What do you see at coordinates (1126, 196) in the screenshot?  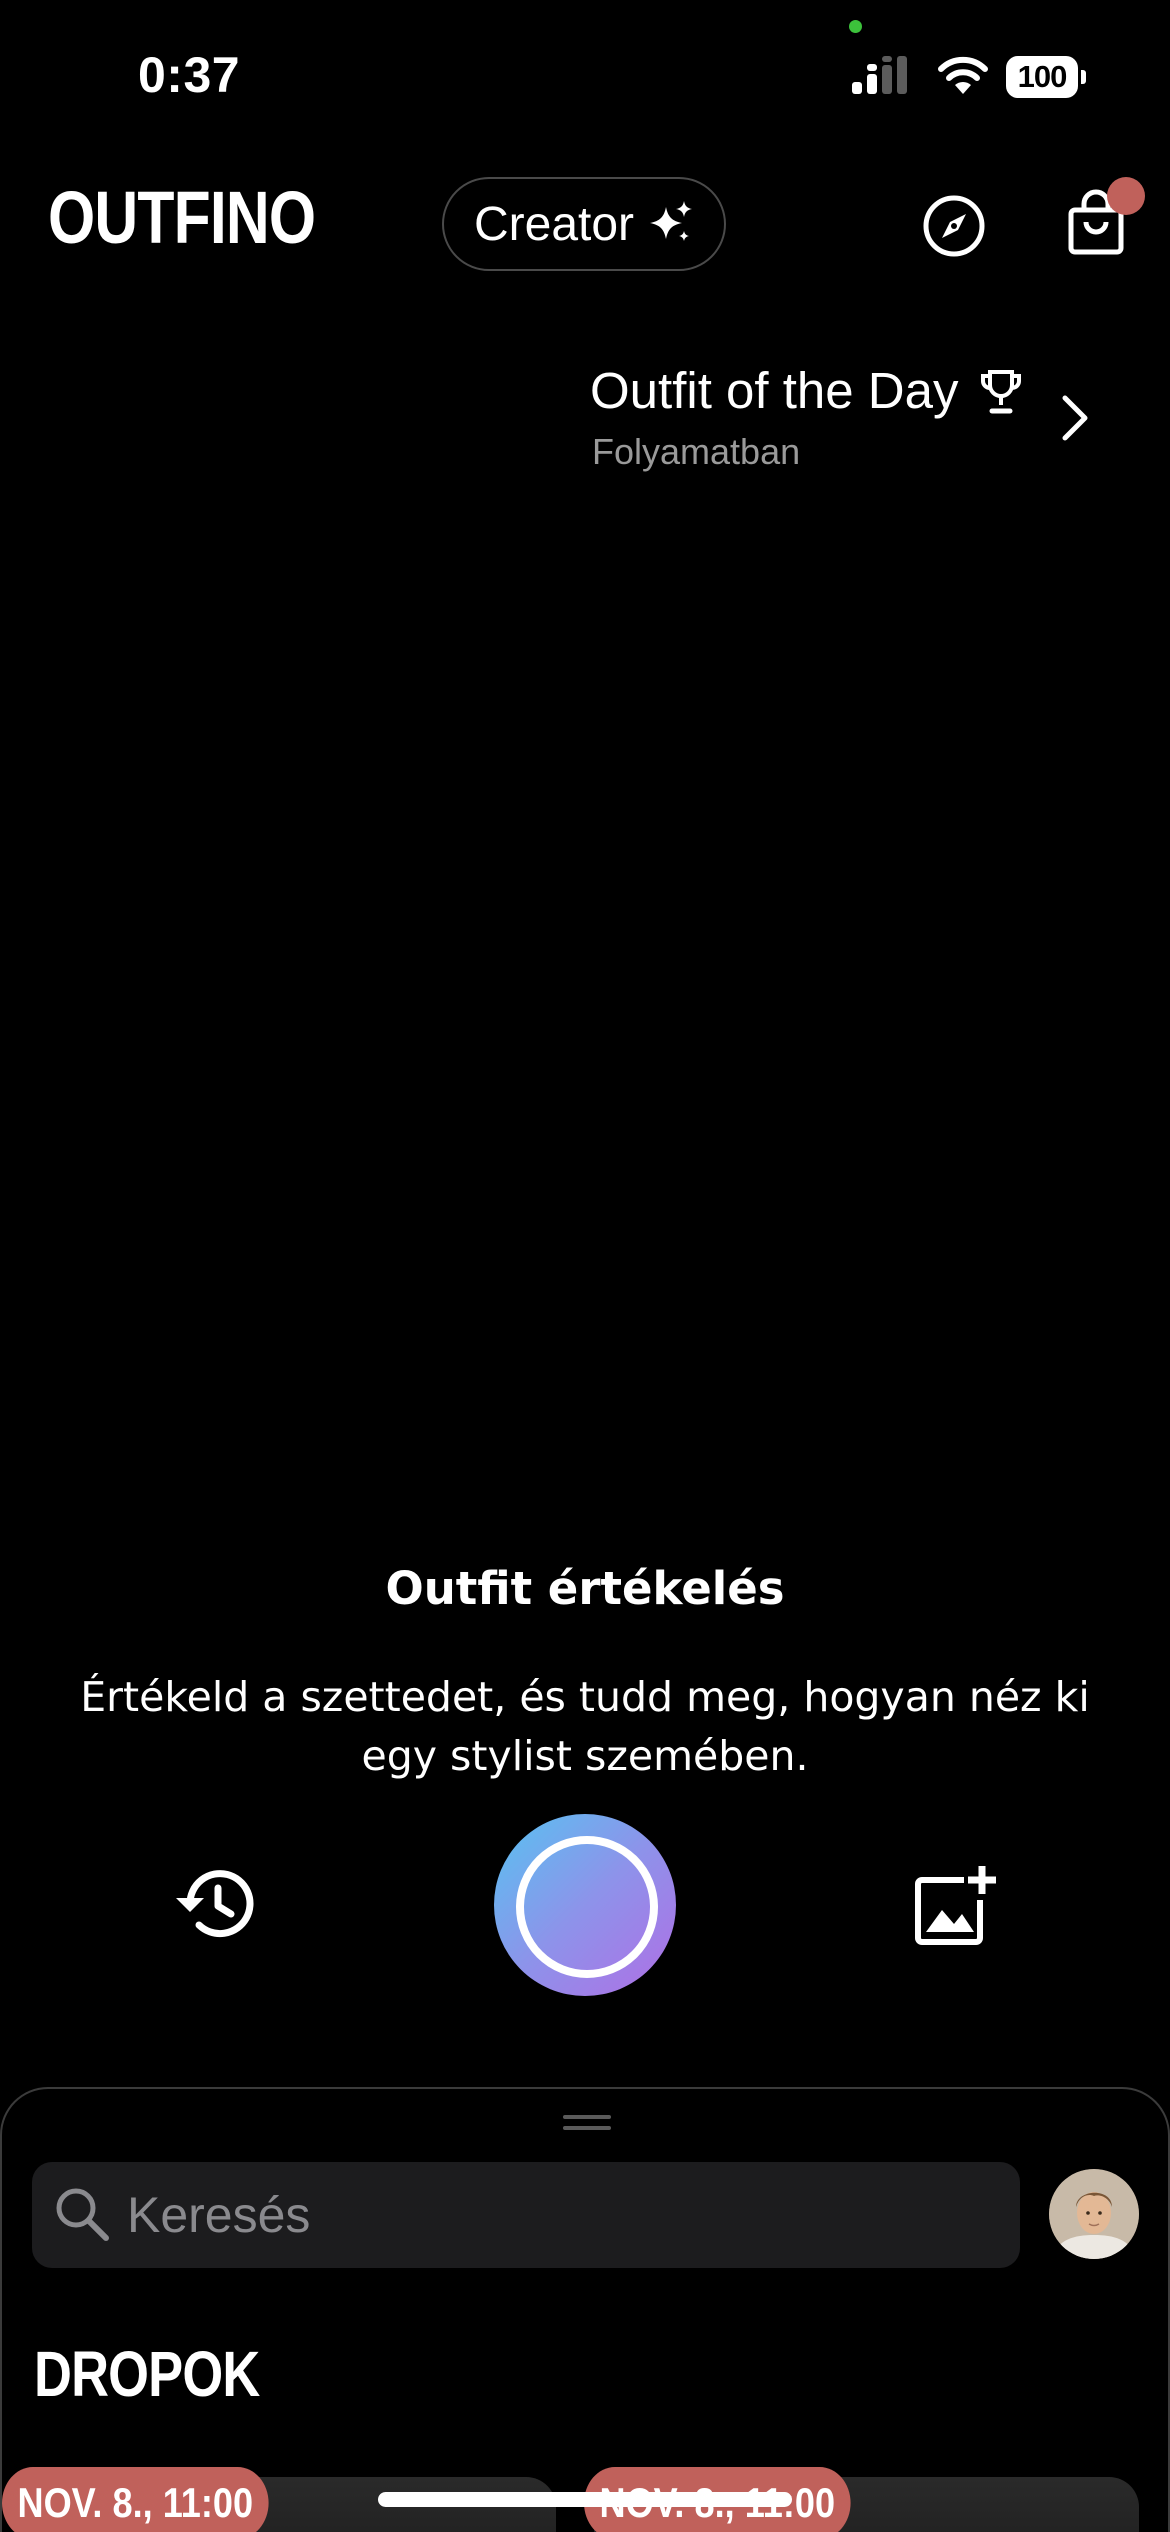 I see `cart-notification-badge` at bounding box center [1126, 196].